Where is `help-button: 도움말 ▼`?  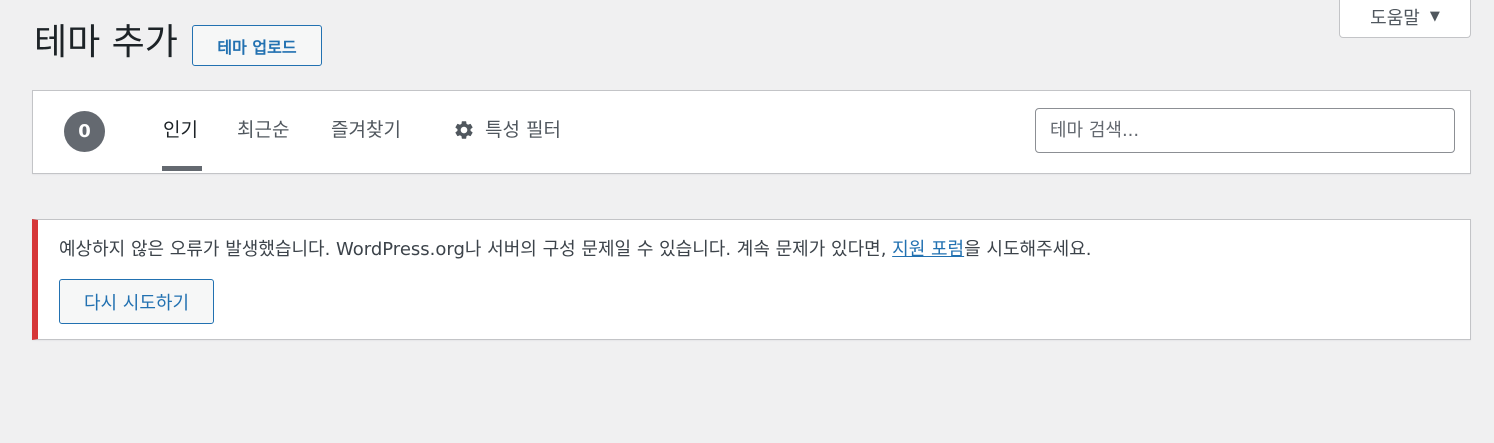
help-button: 도움말 ▼ is located at coordinates (1405, 19).